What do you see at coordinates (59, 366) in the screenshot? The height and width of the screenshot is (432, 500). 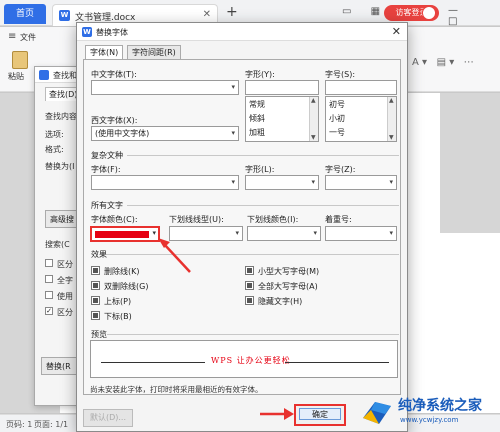 I see `replace-button: 替换(R` at bounding box center [59, 366].